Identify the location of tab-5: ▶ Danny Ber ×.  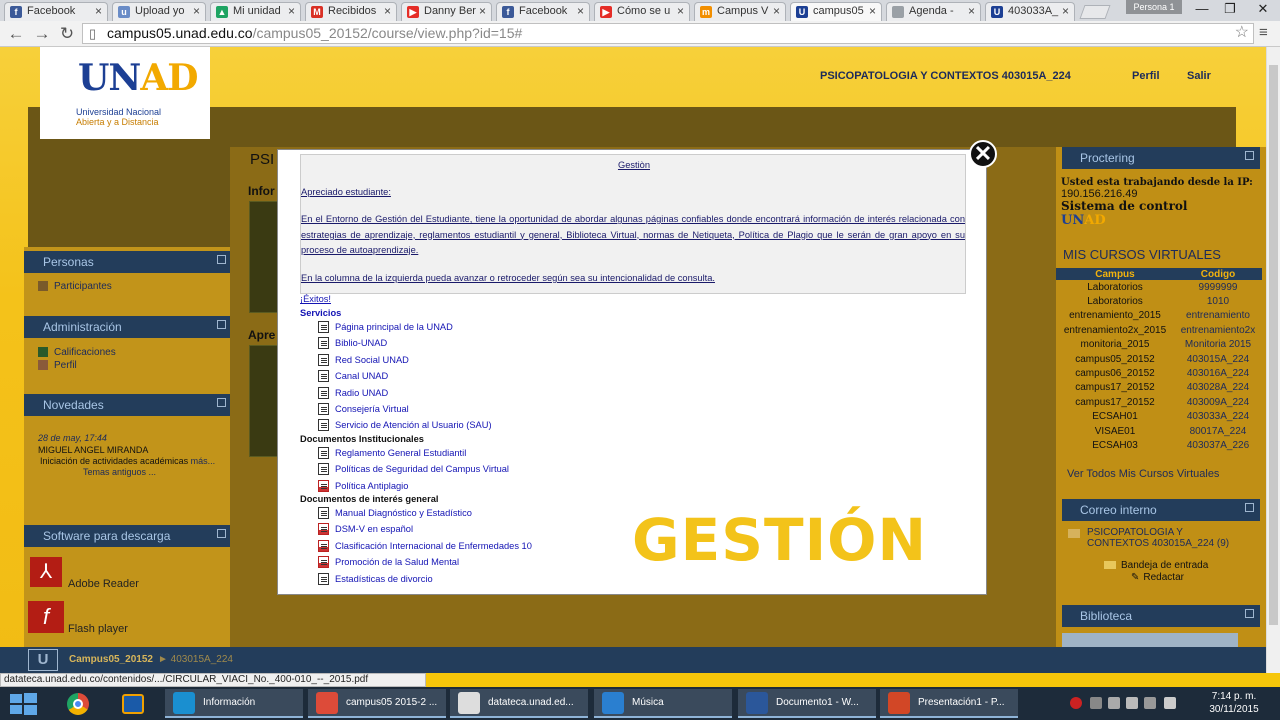
(446, 11).